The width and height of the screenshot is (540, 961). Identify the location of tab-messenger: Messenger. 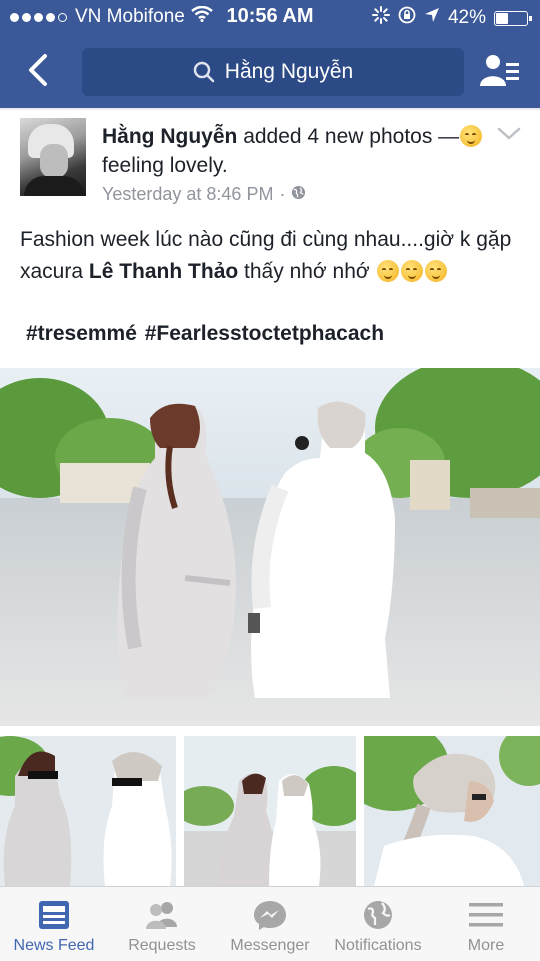
(270, 924).